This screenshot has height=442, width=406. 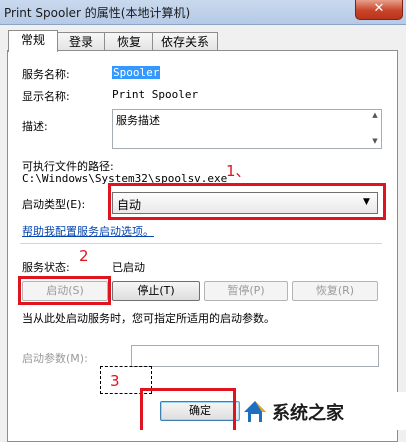 What do you see at coordinates (97, 13) in the screenshot?
I see `window-title: Print Spooler 的属性(本地计算机)` at bounding box center [97, 13].